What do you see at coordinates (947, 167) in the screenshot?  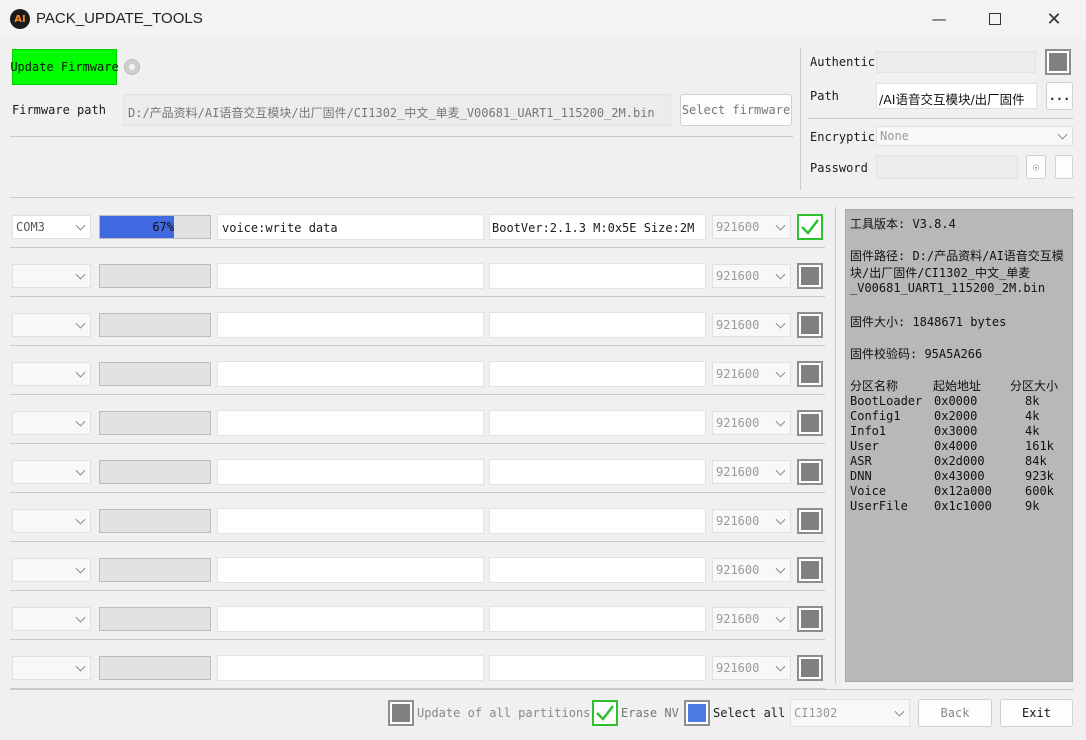 I see `password-field` at bounding box center [947, 167].